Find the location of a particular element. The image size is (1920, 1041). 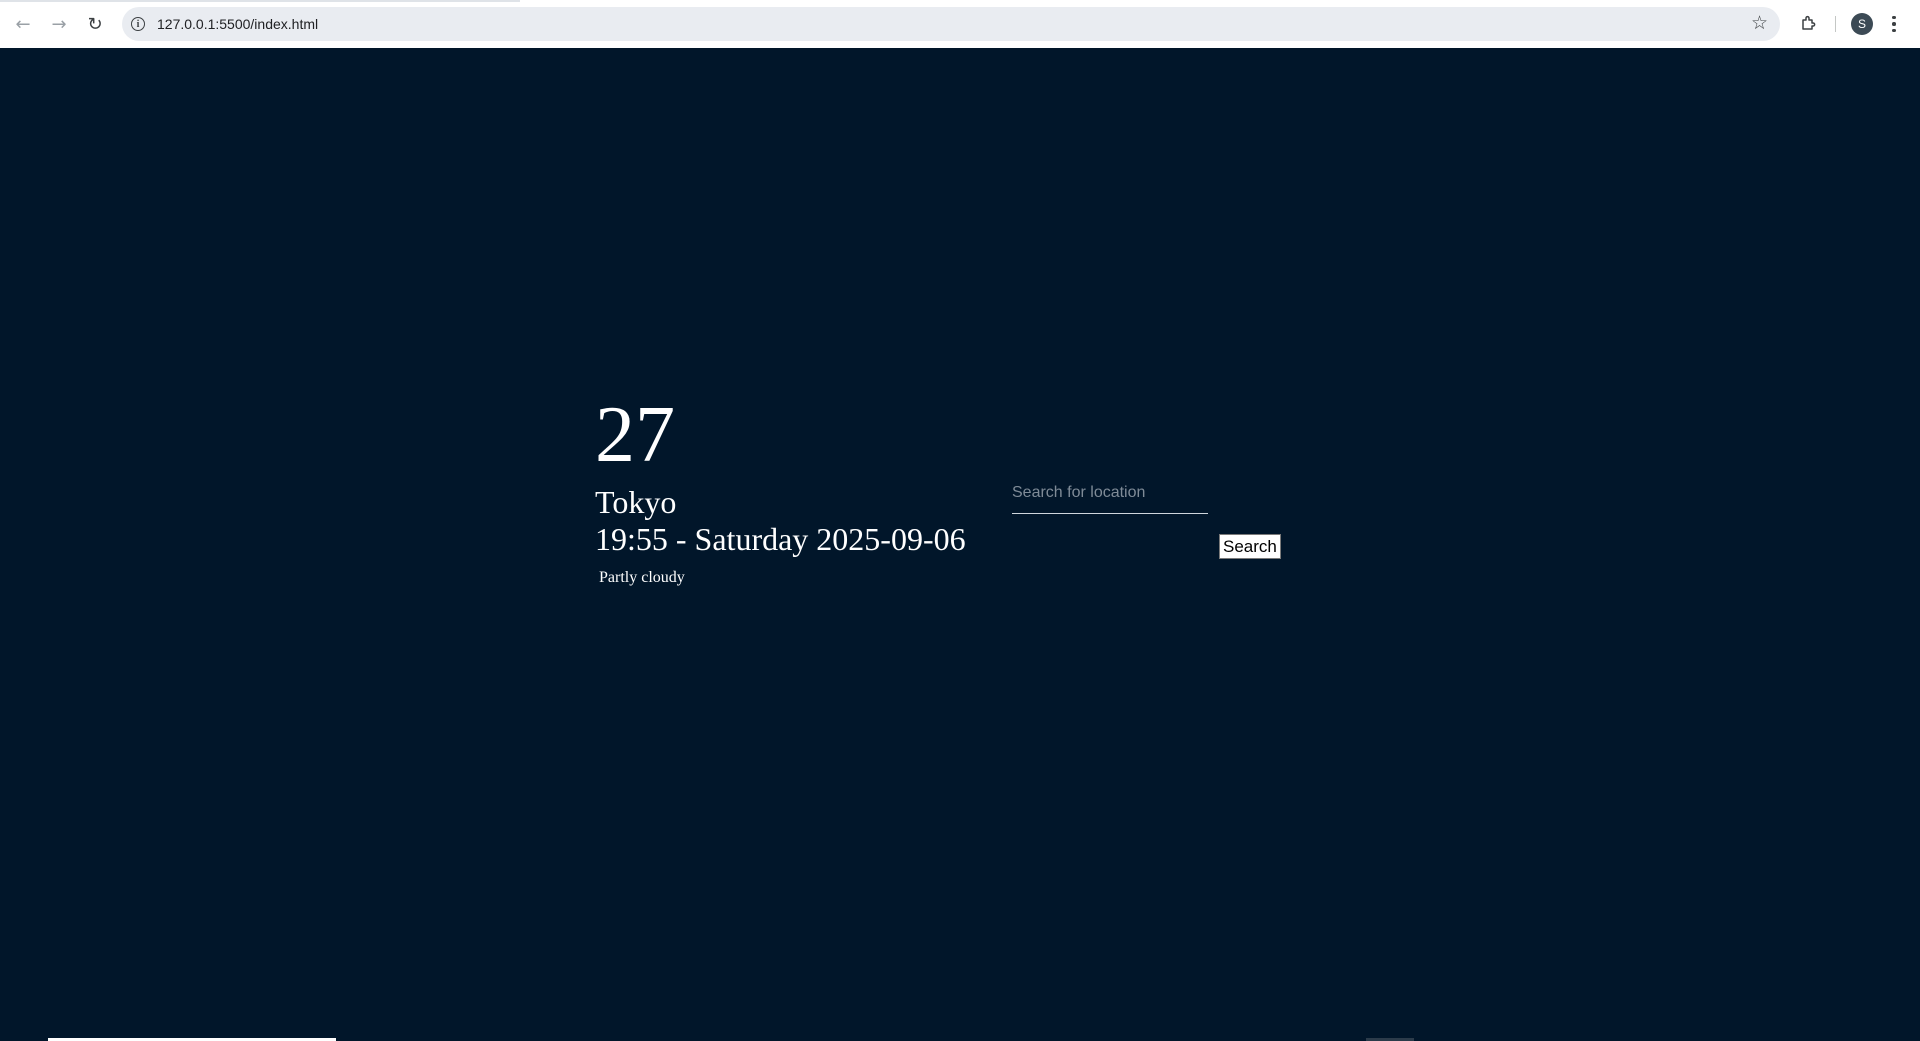

arrow-left-icon: ← is located at coordinates (23, 24).